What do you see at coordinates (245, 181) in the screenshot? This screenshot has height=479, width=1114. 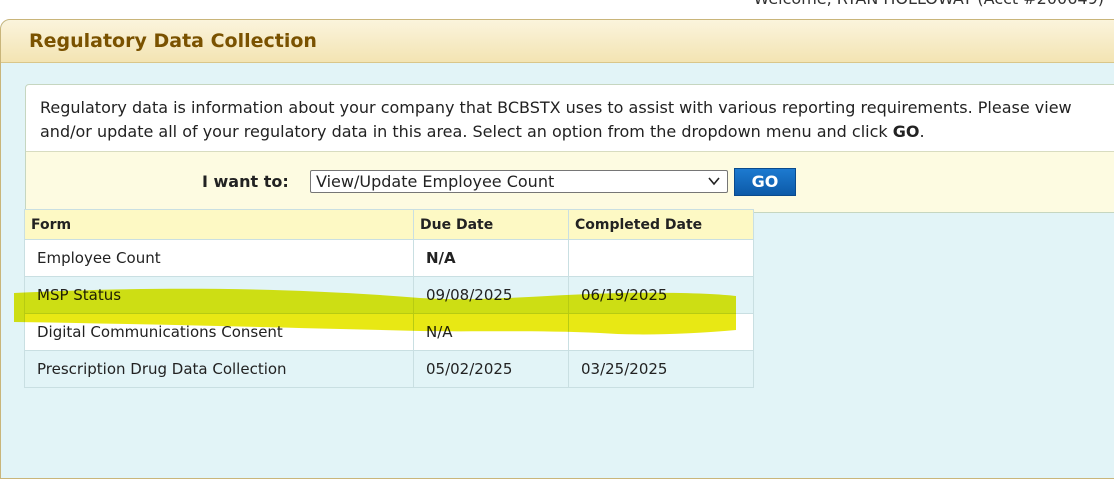 I see `i-want-to-label: I want to:` at bounding box center [245, 181].